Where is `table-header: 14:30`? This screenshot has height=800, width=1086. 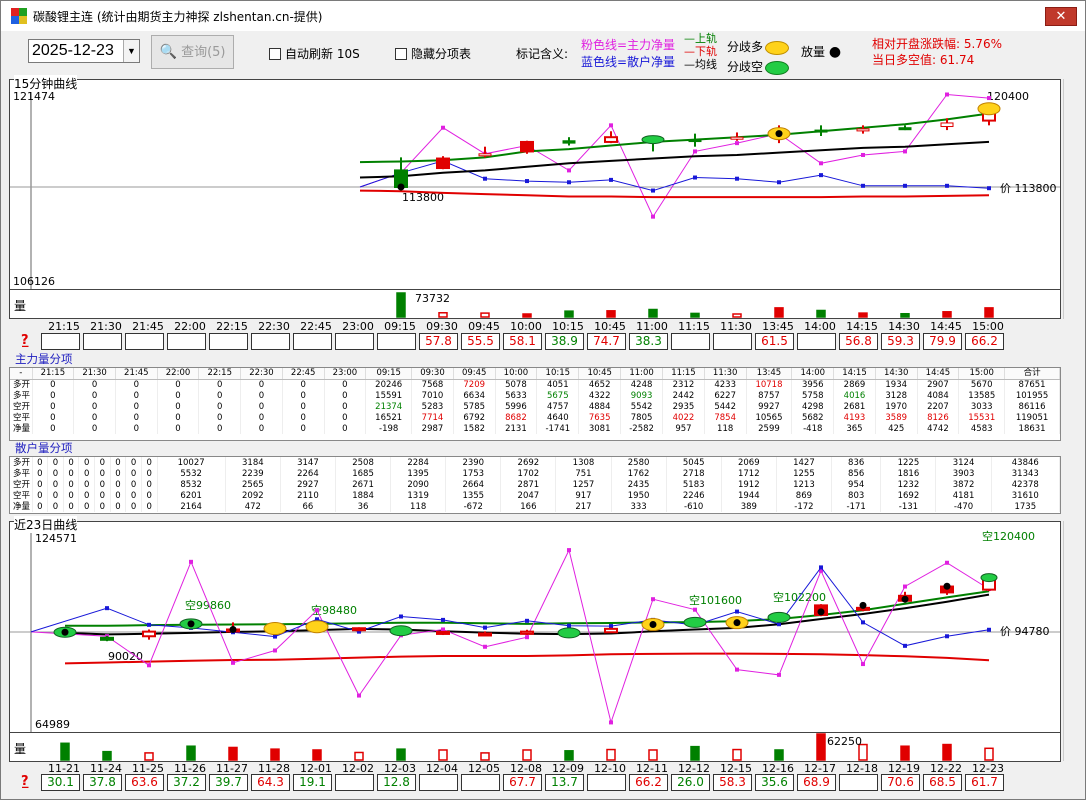 table-header: 14:30 is located at coordinates (896, 374).